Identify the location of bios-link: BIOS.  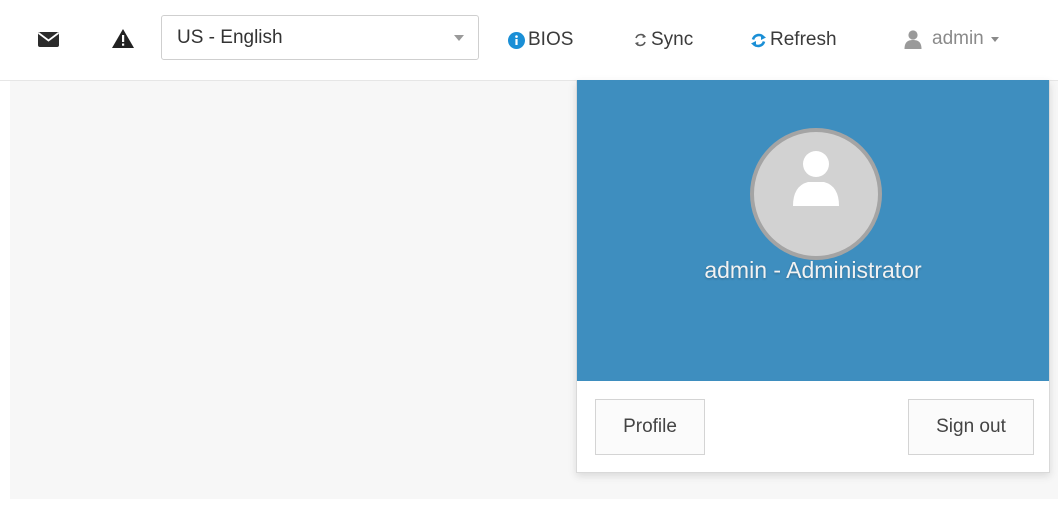
(540, 40).